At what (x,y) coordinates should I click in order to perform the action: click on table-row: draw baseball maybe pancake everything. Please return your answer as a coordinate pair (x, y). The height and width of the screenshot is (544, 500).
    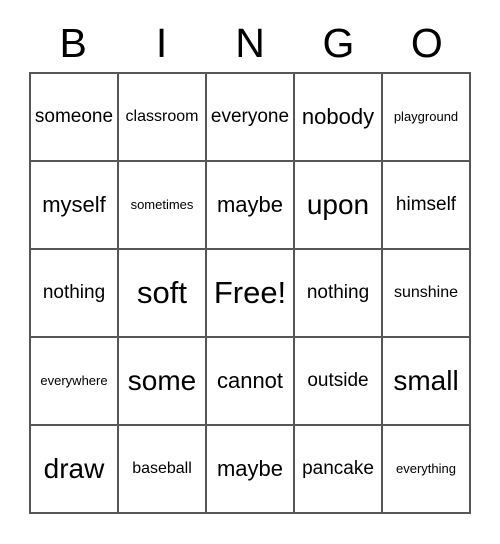
    Looking at the image, I should click on (251, 470).